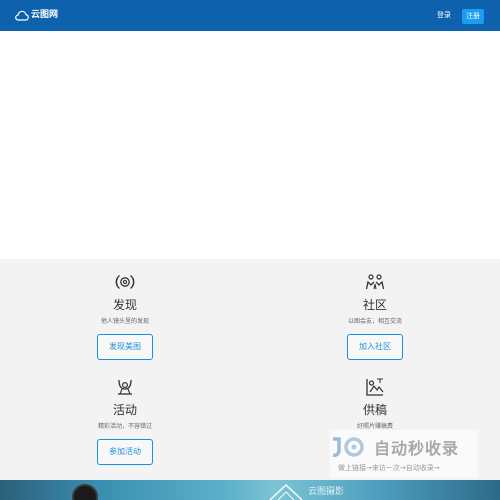 Image resolution: width=500 pixels, height=500 pixels. I want to click on feature-desc: 精彩活动，不容错过, so click(124, 426).